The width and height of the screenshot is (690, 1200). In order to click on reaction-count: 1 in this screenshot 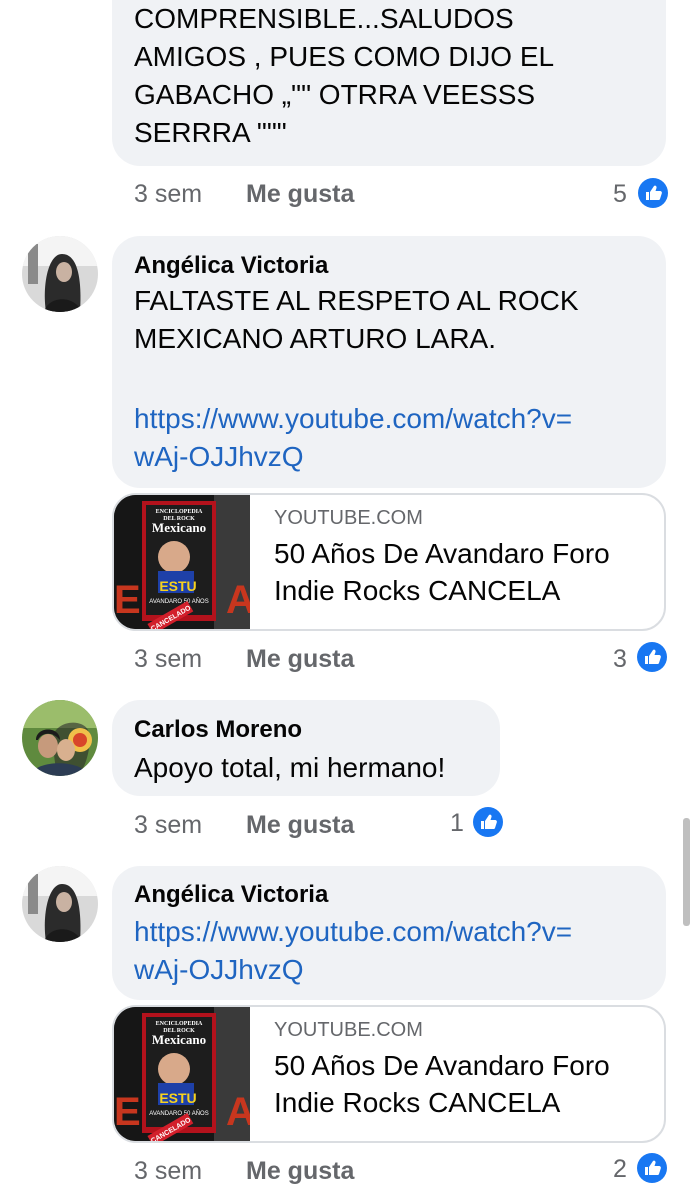, I will do `click(457, 823)`.